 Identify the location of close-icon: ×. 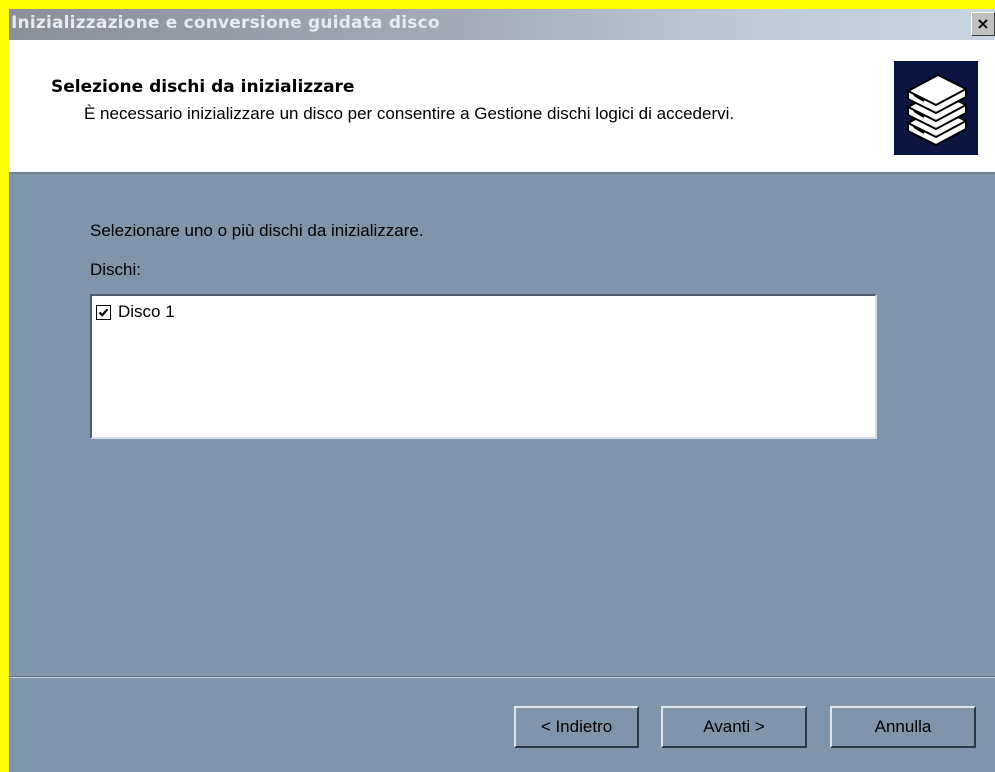
(983, 23).